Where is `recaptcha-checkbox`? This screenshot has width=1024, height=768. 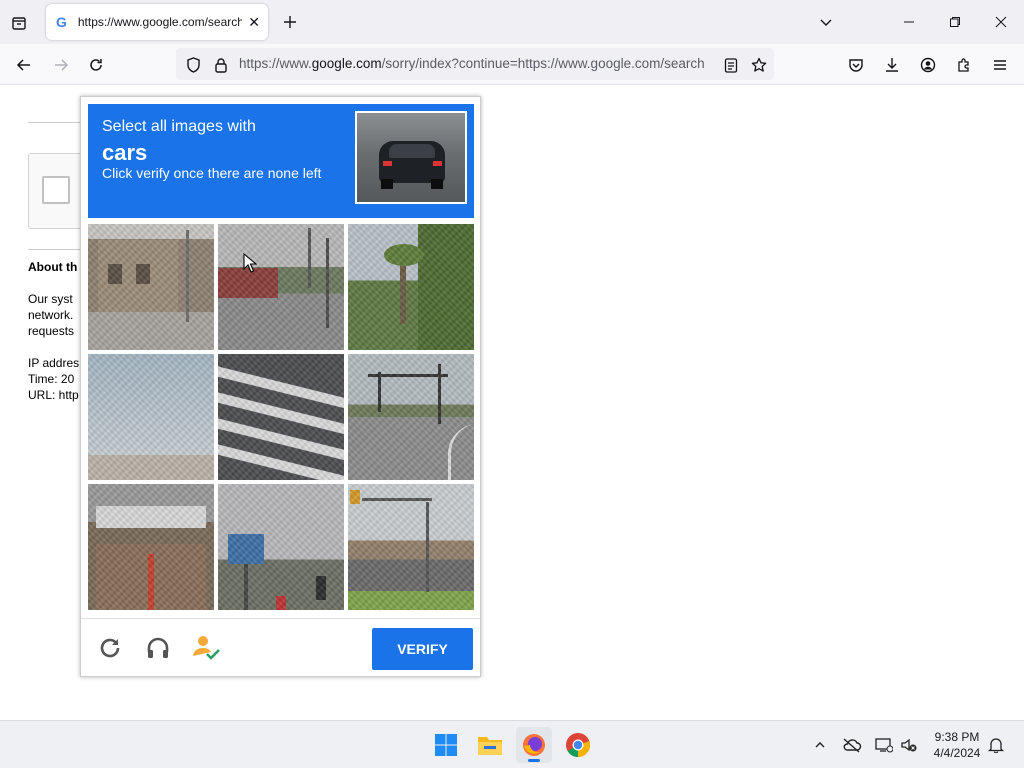 recaptcha-checkbox is located at coordinates (56, 190).